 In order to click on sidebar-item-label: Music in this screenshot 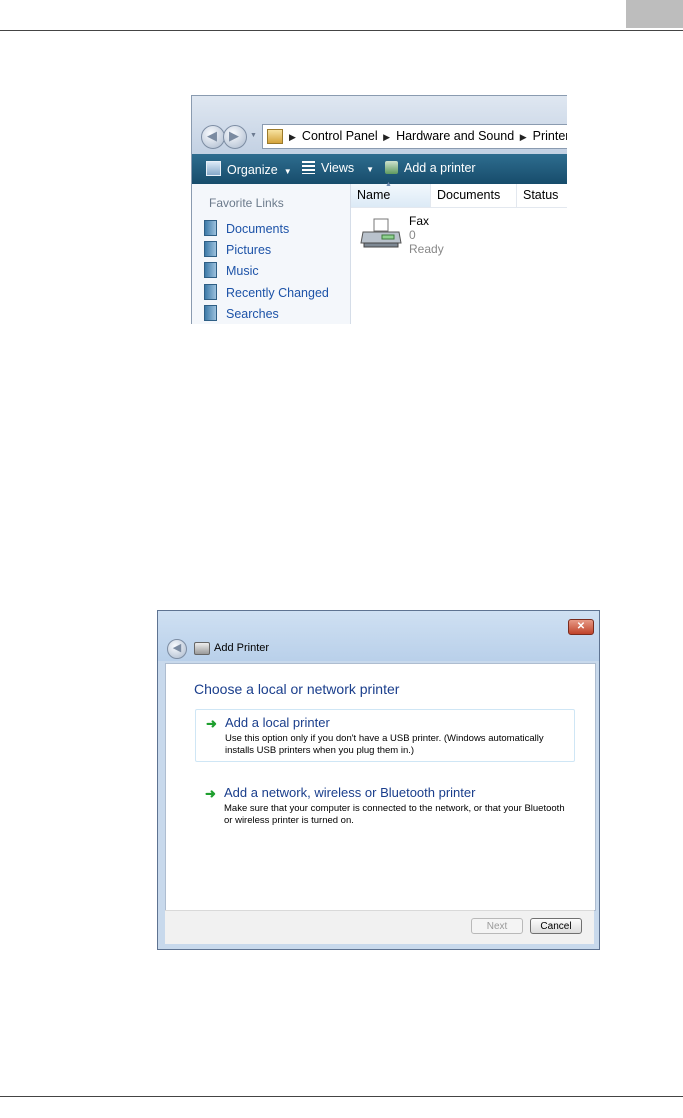, I will do `click(242, 271)`.